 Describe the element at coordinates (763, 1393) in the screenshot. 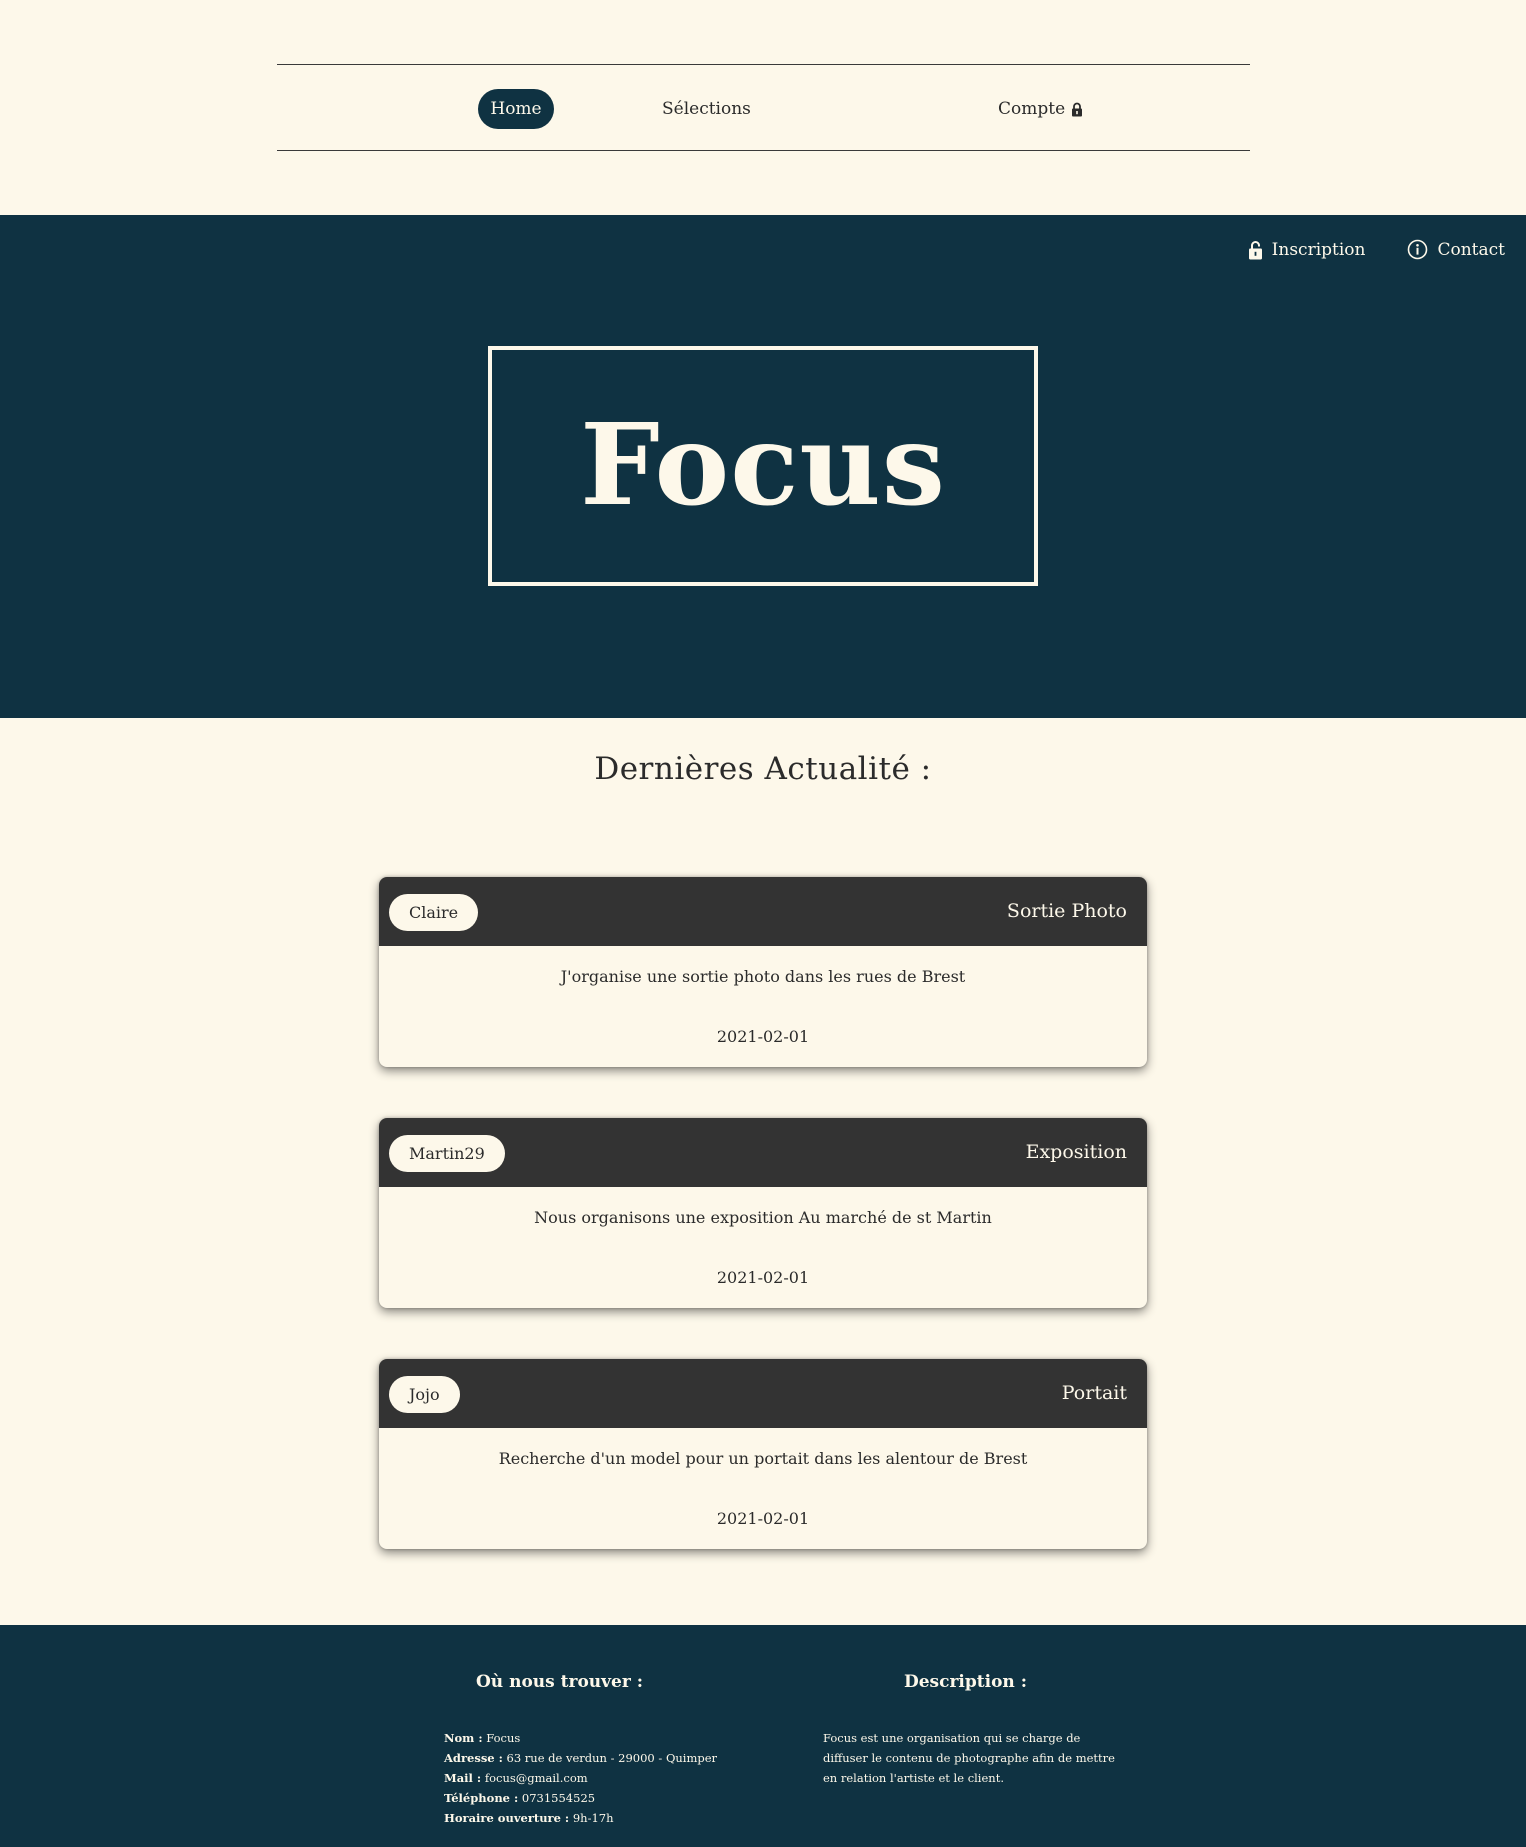

I see `news-card-header: Jojo Portait` at that location.